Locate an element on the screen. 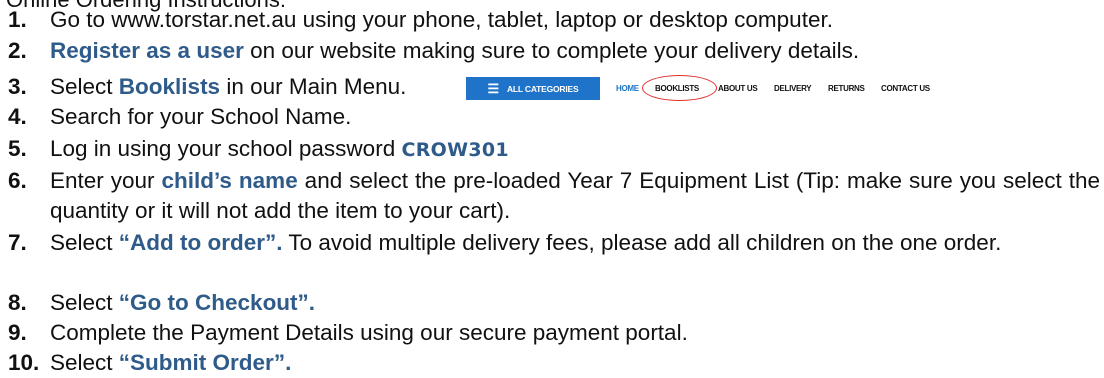  step-text-pre: Log in using your school password is located at coordinates (226, 148).